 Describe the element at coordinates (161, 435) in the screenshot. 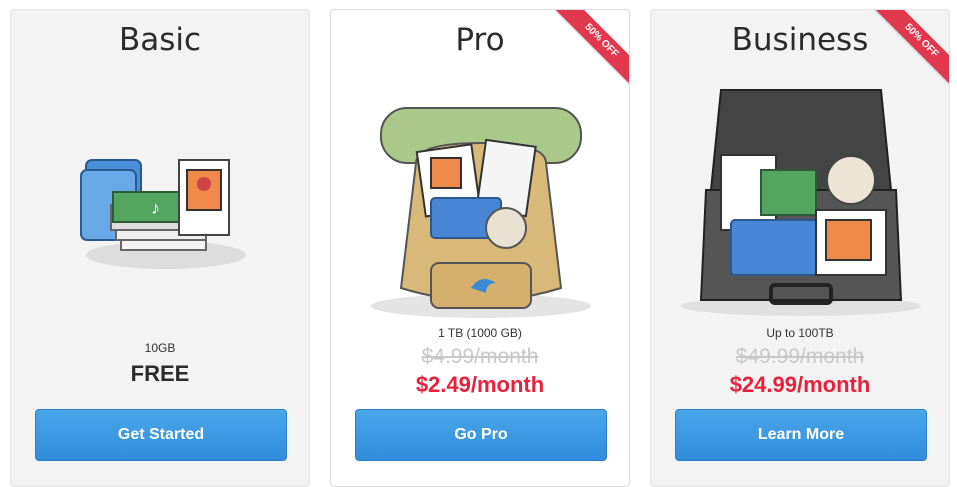

I see `get-started-button: Get Started` at that location.